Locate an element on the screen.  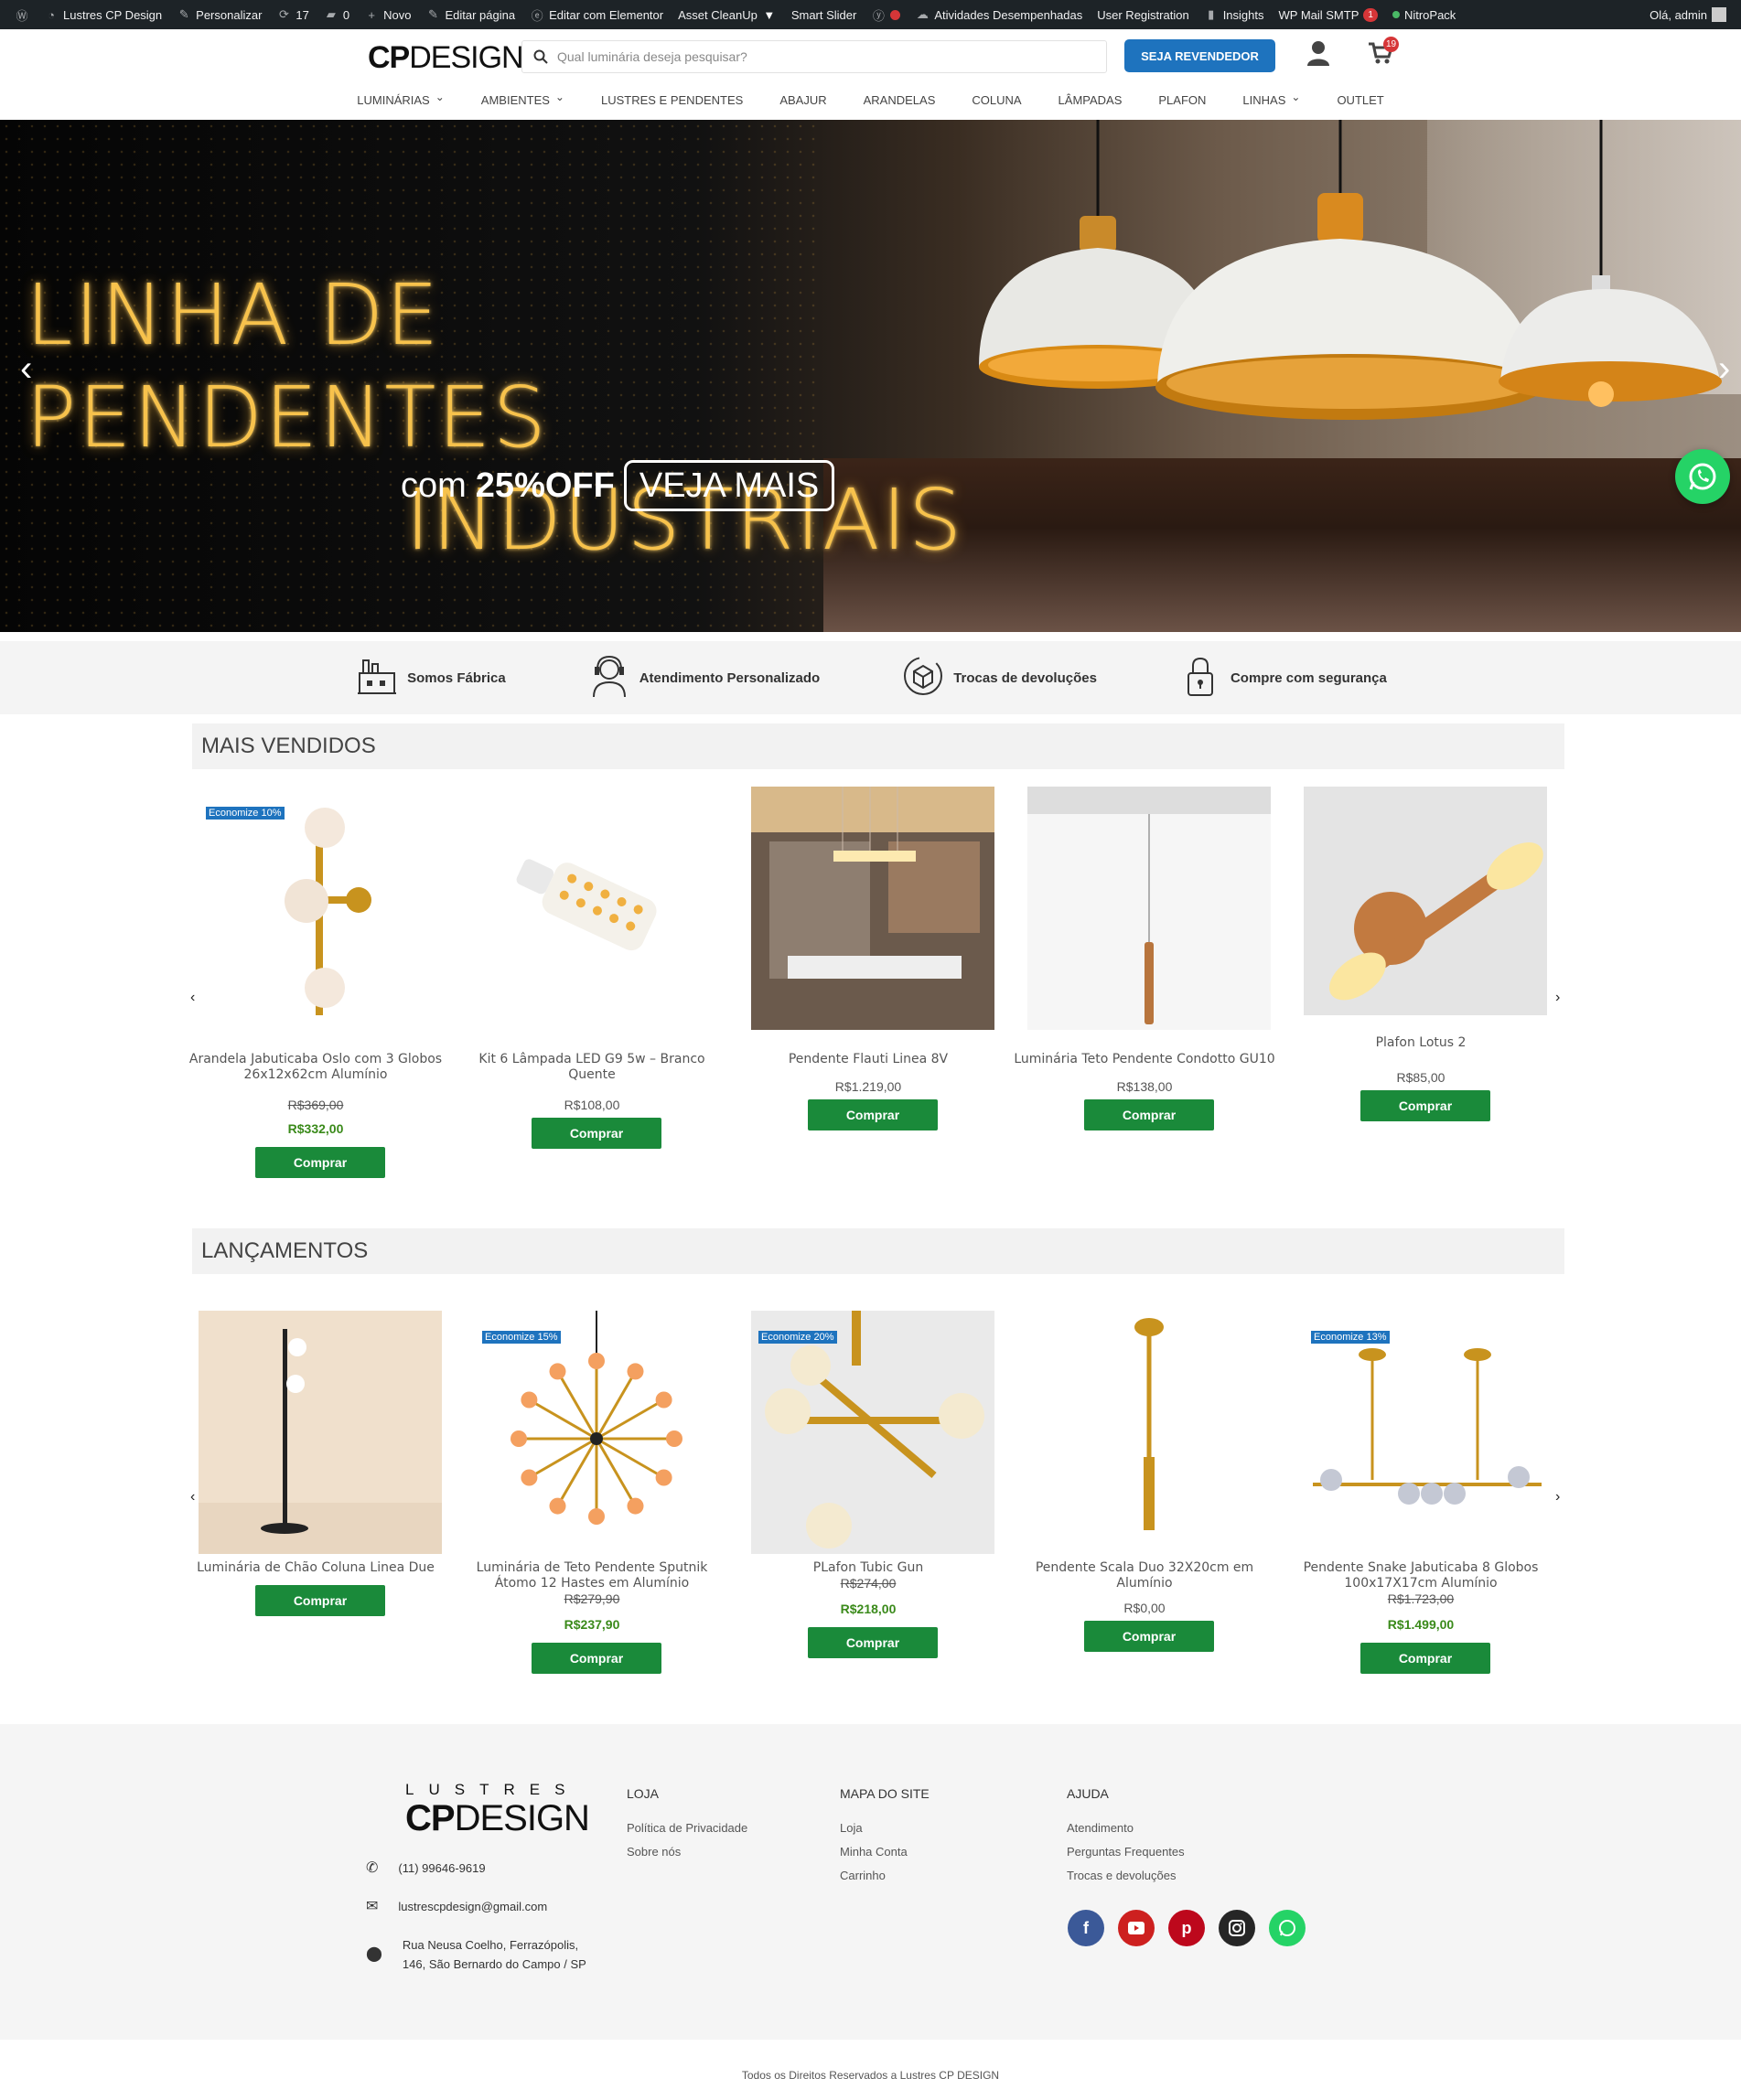
user-icon is located at coordinates (1318, 53).